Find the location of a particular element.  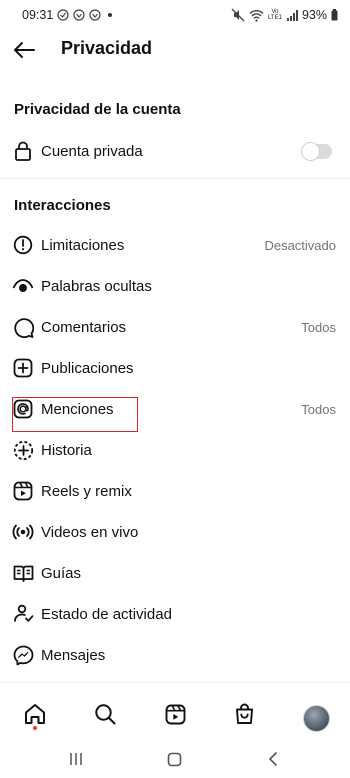

interaction-value: Desactivado is located at coordinates (300, 245).